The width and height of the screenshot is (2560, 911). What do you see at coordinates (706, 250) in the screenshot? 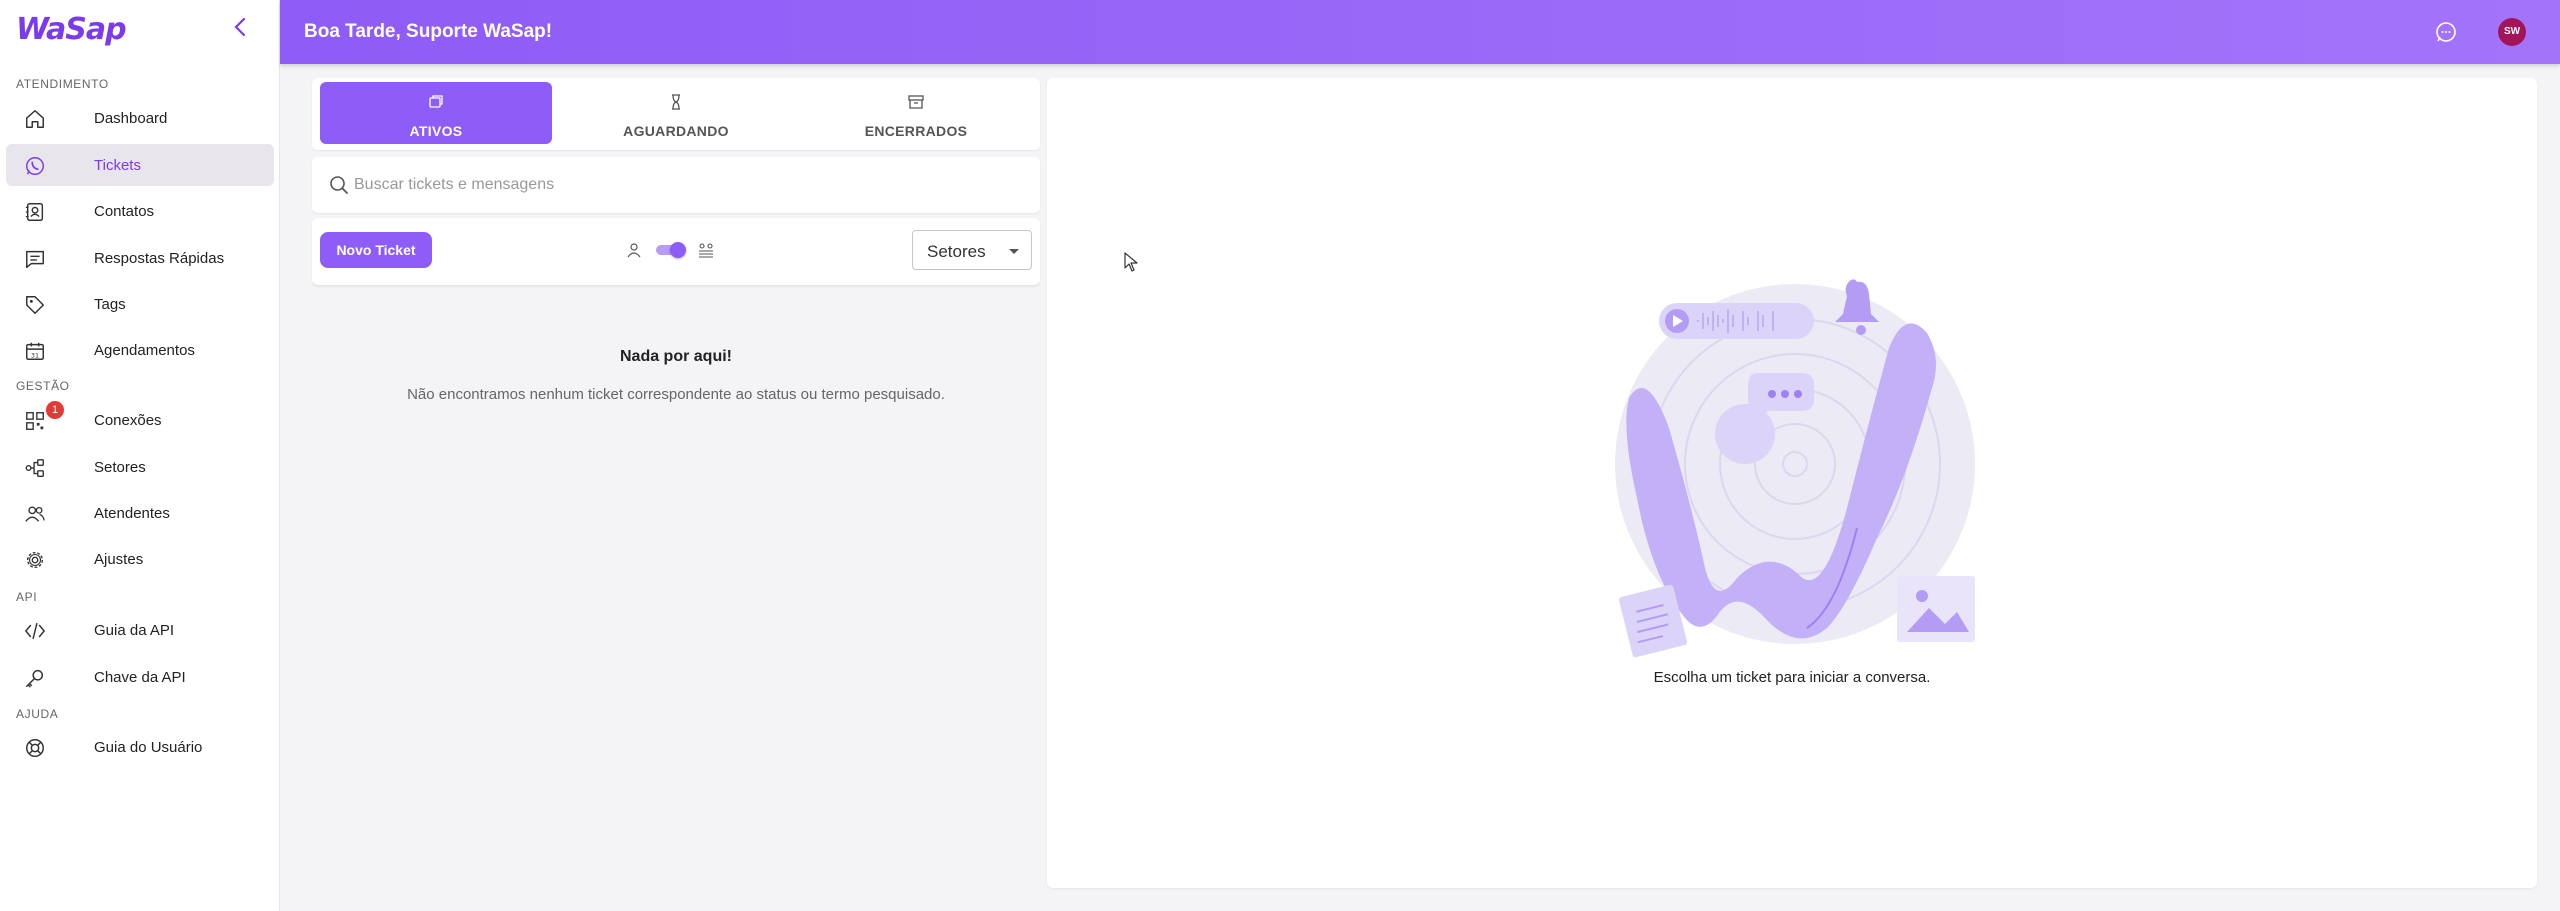
I see `group-icon` at bounding box center [706, 250].